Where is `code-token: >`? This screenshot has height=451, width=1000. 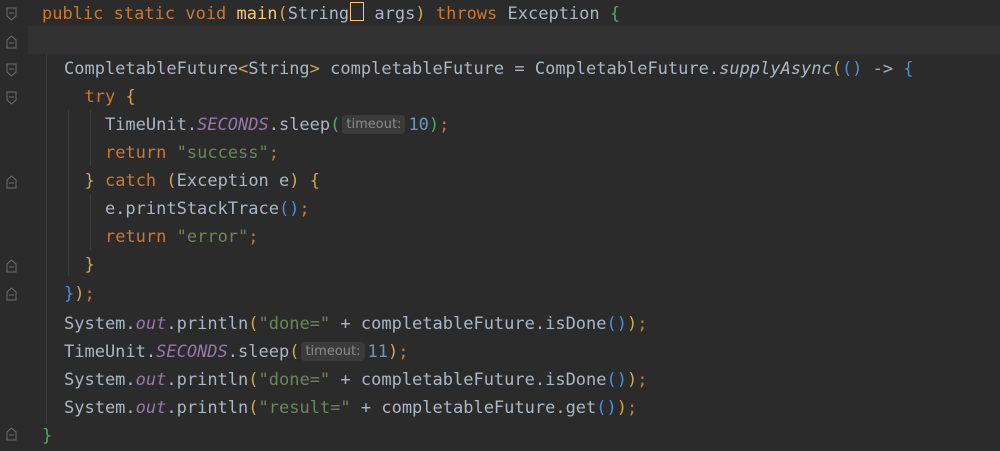 code-token: > is located at coordinates (314, 69).